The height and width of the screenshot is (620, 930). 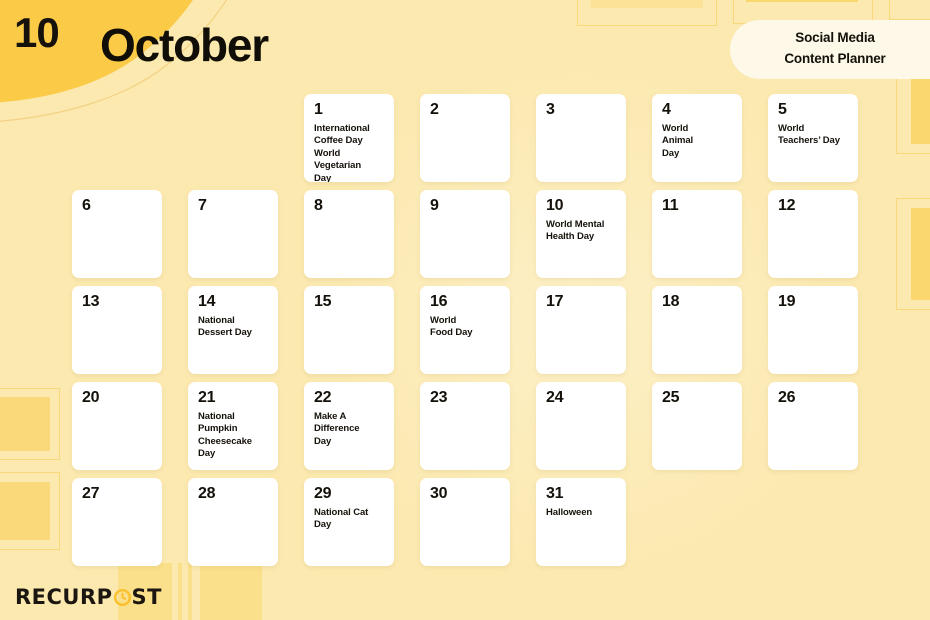 What do you see at coordinates (341, 518) in the screenshot?
I see `day-event-label: National Cat Day` at bounding box center [341, 518].